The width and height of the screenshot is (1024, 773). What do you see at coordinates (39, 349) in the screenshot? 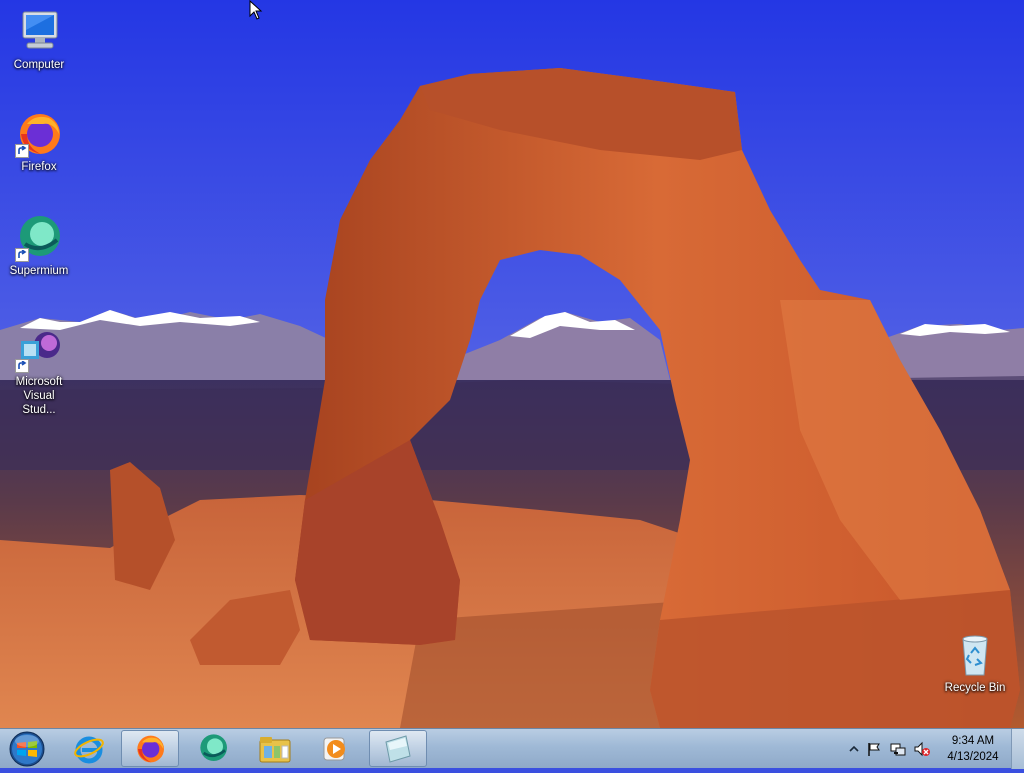
I see `visual-studio-icon` at bounding box center [39, 349].